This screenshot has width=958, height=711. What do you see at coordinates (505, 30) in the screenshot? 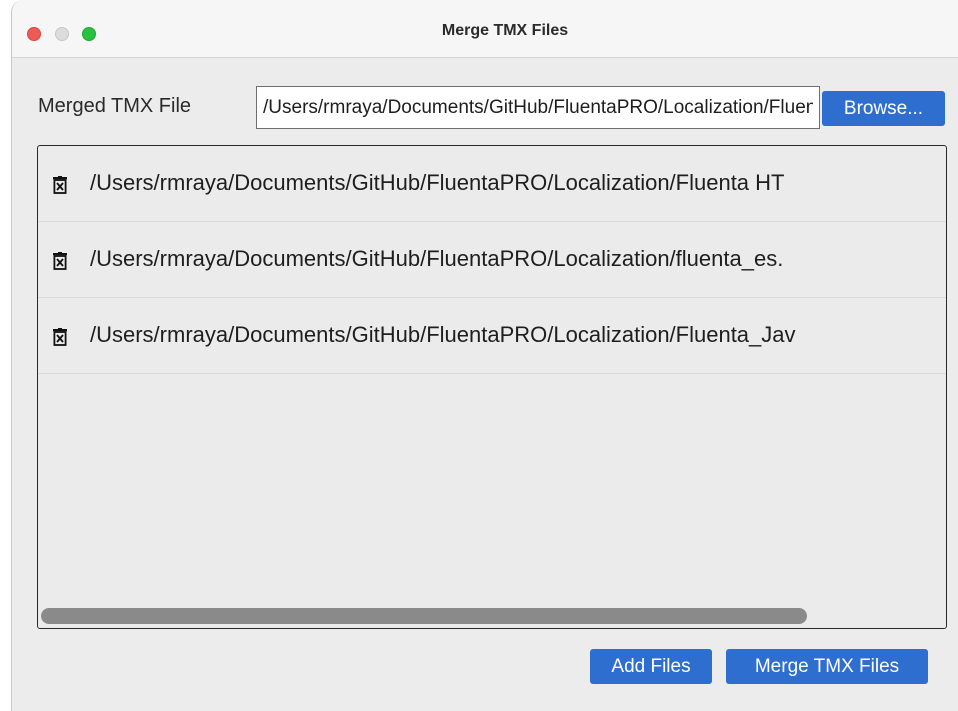
I see `window-title: Merge TMX Files` at bounding box center [505, 30].